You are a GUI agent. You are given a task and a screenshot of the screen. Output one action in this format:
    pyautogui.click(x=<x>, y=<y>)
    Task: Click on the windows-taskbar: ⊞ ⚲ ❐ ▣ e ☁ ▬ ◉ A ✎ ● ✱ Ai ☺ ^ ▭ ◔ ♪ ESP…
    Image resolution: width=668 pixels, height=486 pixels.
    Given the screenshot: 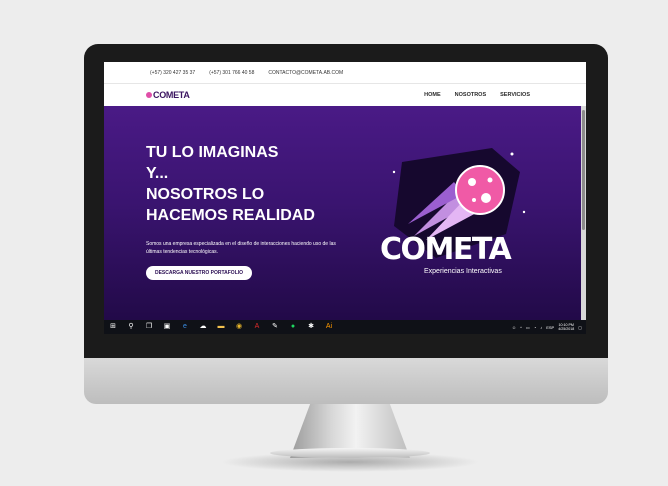 What is the action you would take?
    pyautogui.click(x=345, y=327)
    